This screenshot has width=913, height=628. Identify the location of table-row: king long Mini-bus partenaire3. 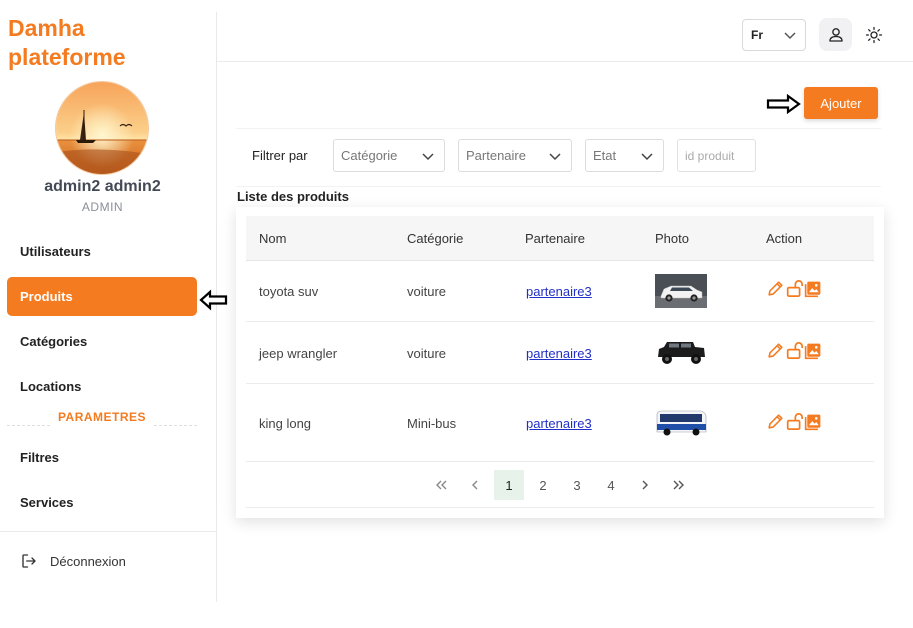
(560, 423).